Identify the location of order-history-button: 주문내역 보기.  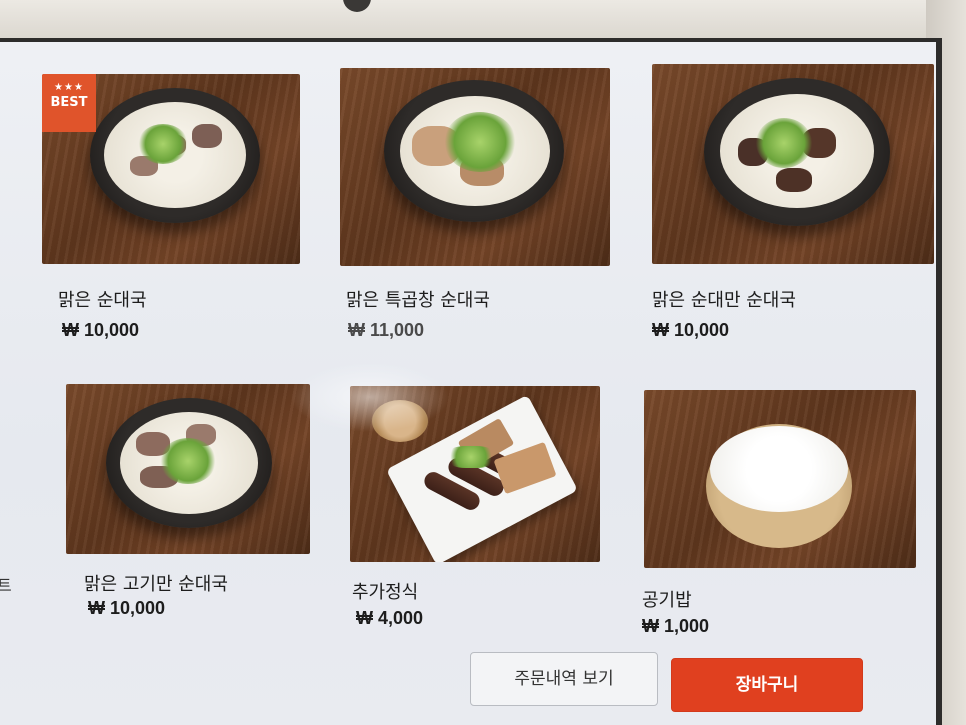
(564, 679).